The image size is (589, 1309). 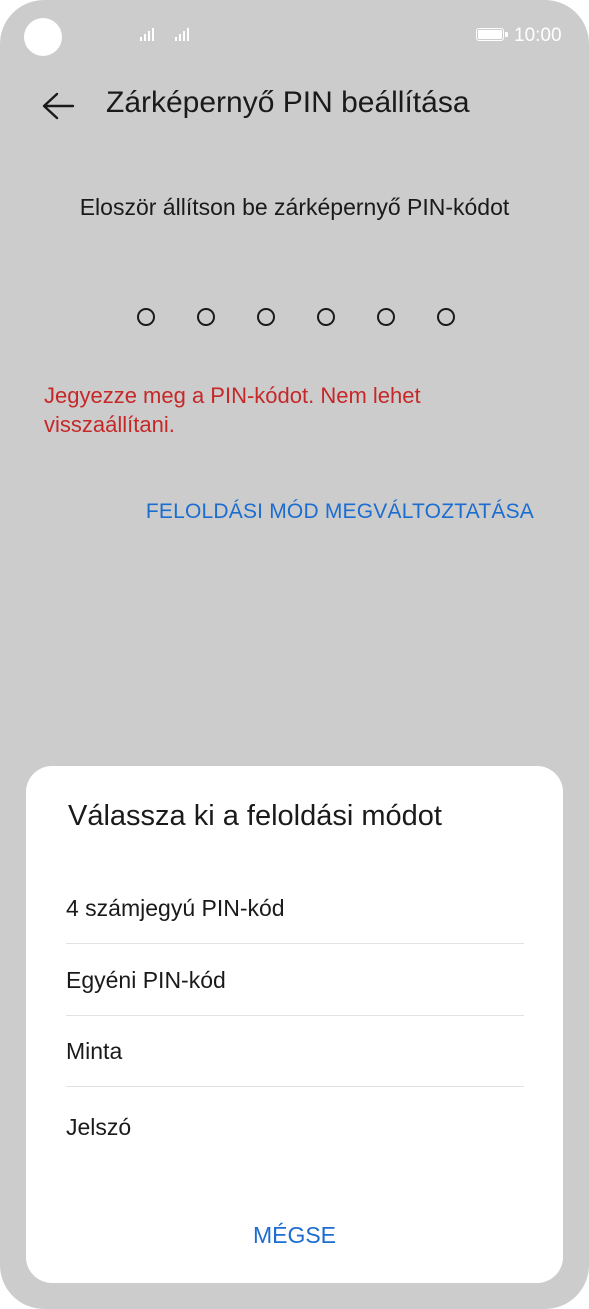 I want to click on camera-hole, so click(x=43, y=37).